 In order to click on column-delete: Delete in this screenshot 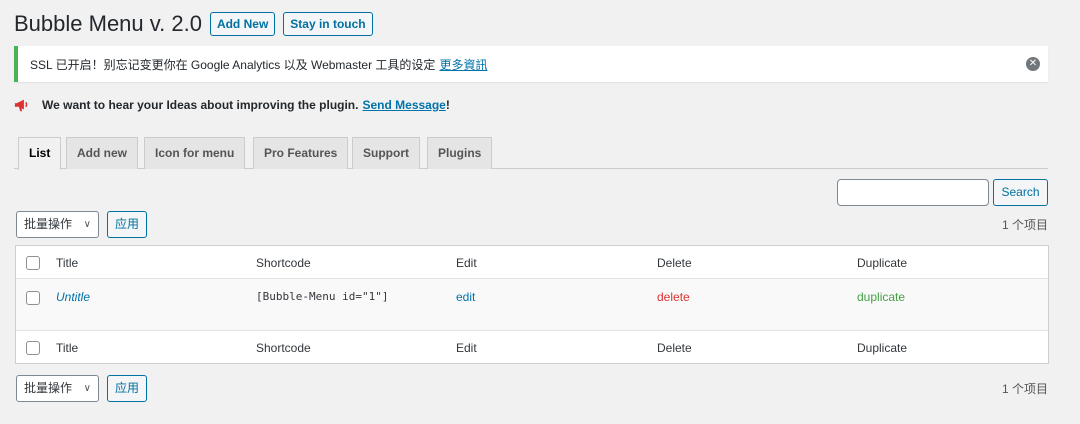, I will do `click(674, 263)`.